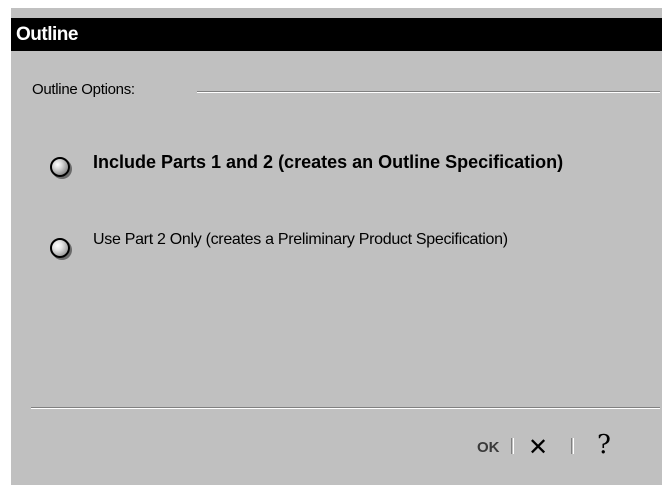 The width and height of the screenshot is (662, 485). Describe the element at coordinates (47, 34) in the screenshot. I see `dialog-title: Outline` at that location.